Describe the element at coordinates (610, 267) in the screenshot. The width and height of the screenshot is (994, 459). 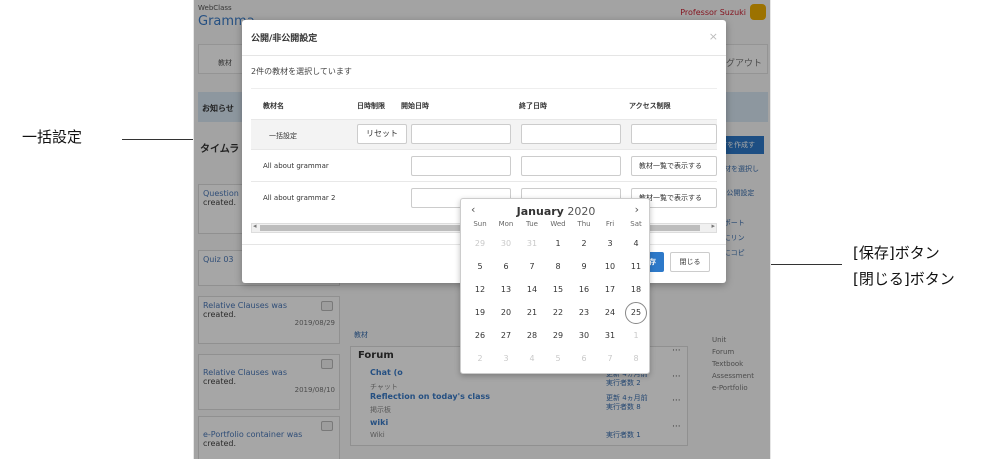
I see `calendar-day: 10` at that location.